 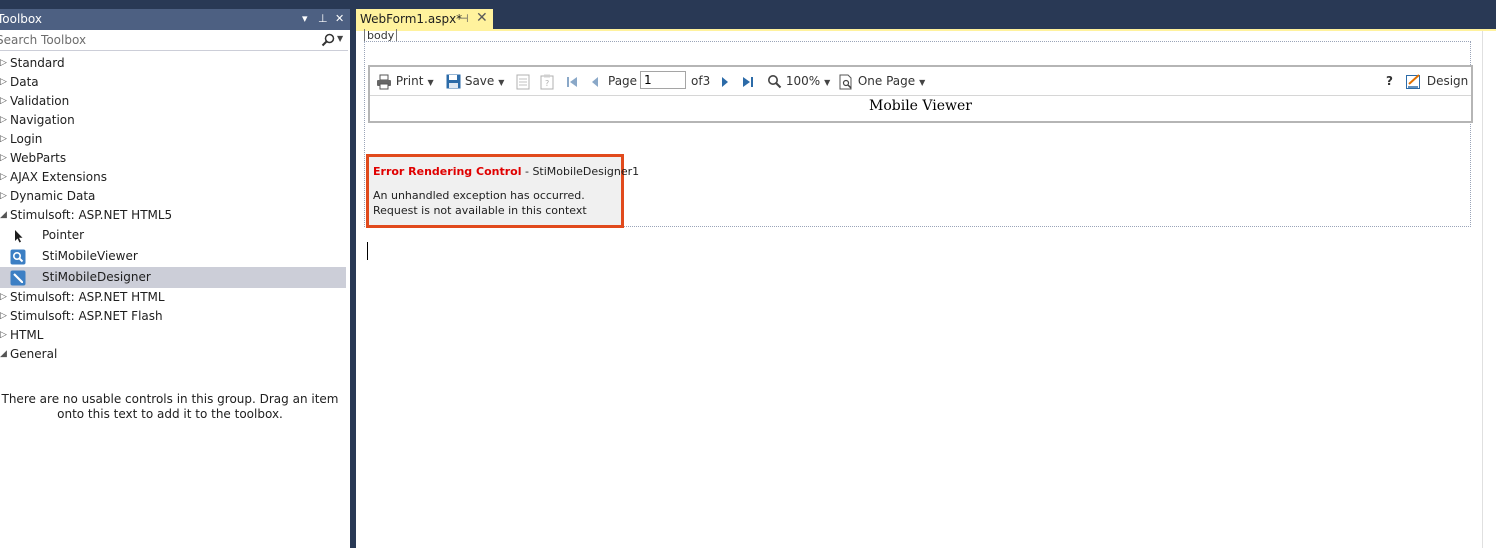 What do you see at coordinates (323, 19) in the screenshot?
I see `toolbox-pin-icon: ⊥` at bounding box center [323, 19].